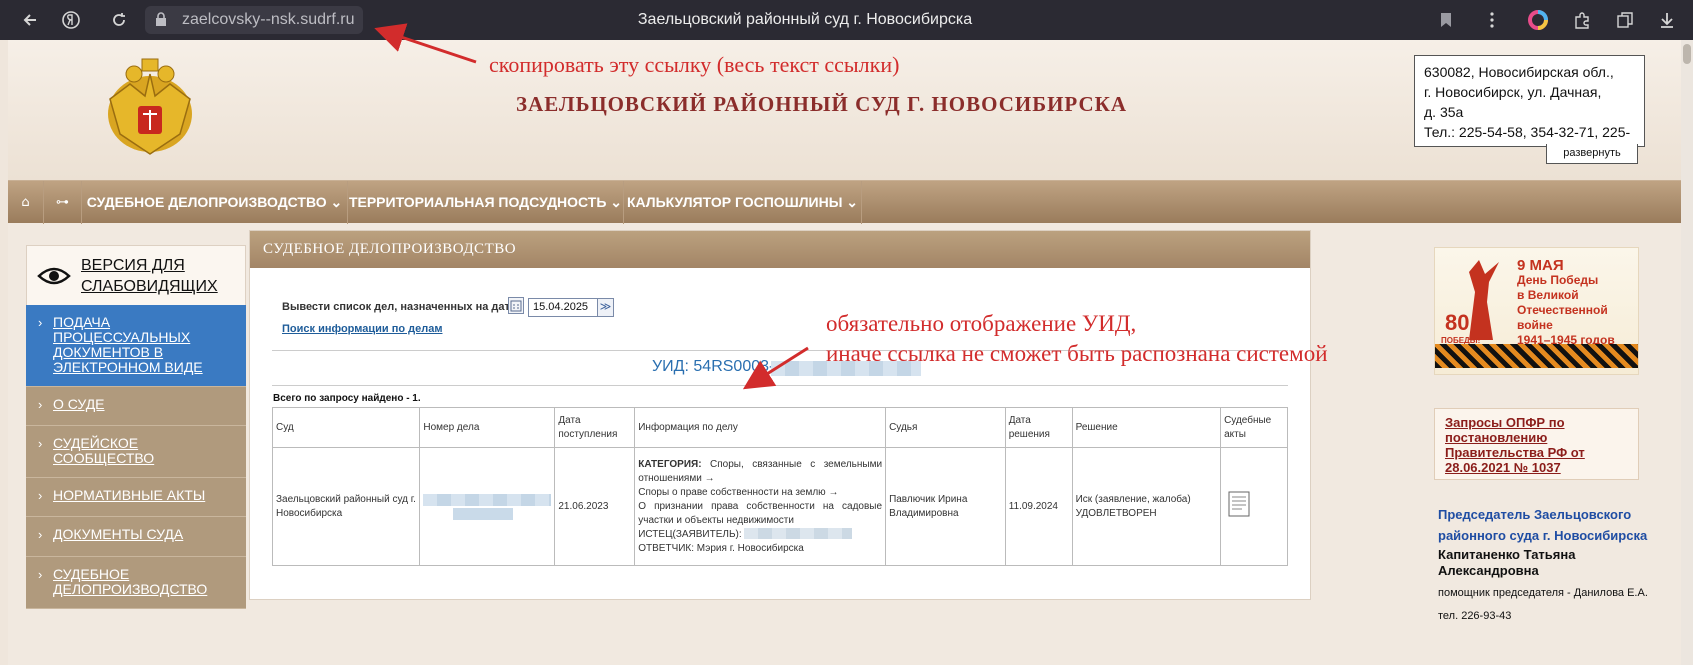 The height and width of the screenshot is (665, 1693). I want to click on eye-icon, so click(54, 276).